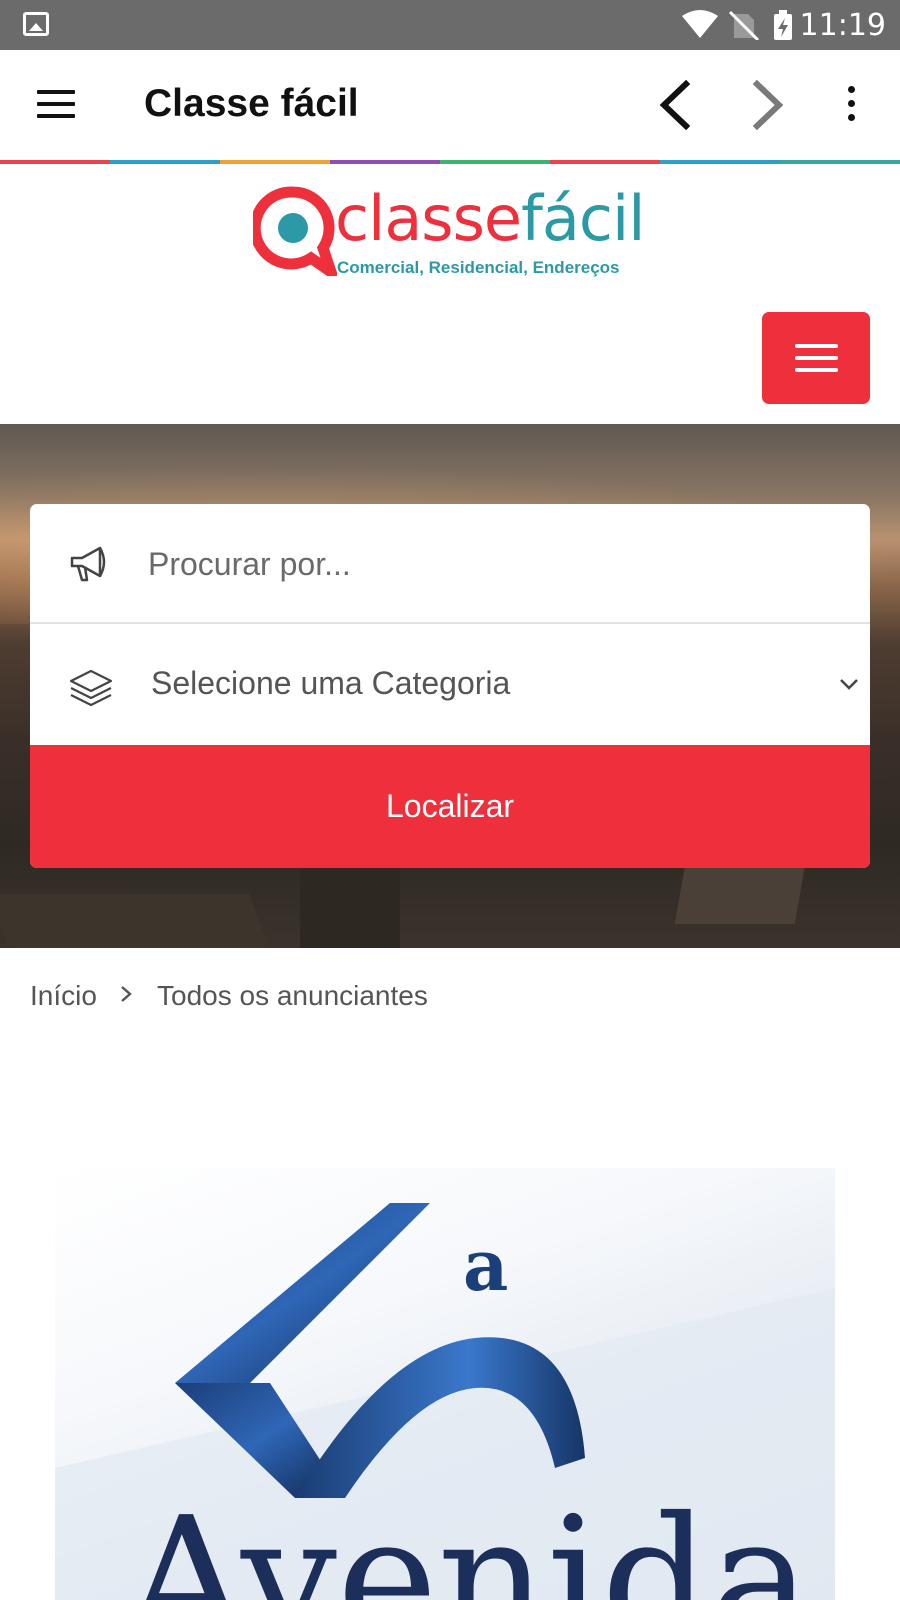  I want to click on gallery-icon, so click(36, 24).